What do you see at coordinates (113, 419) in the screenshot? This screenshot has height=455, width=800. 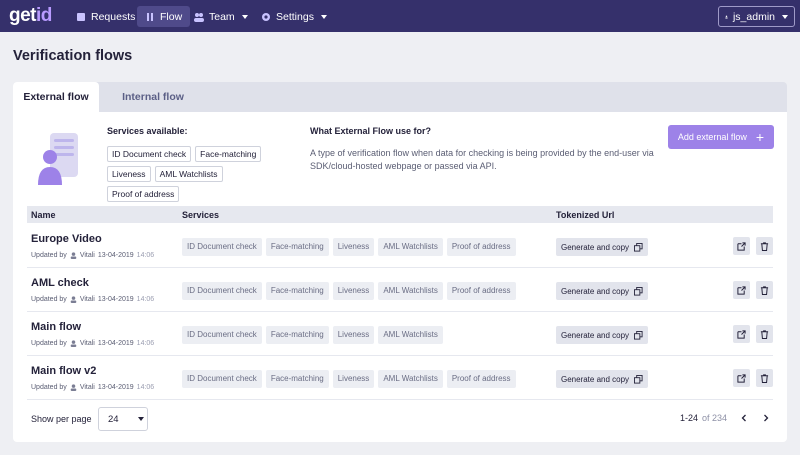 I see `per-page-value: 24` at bounding box center [113, 419].